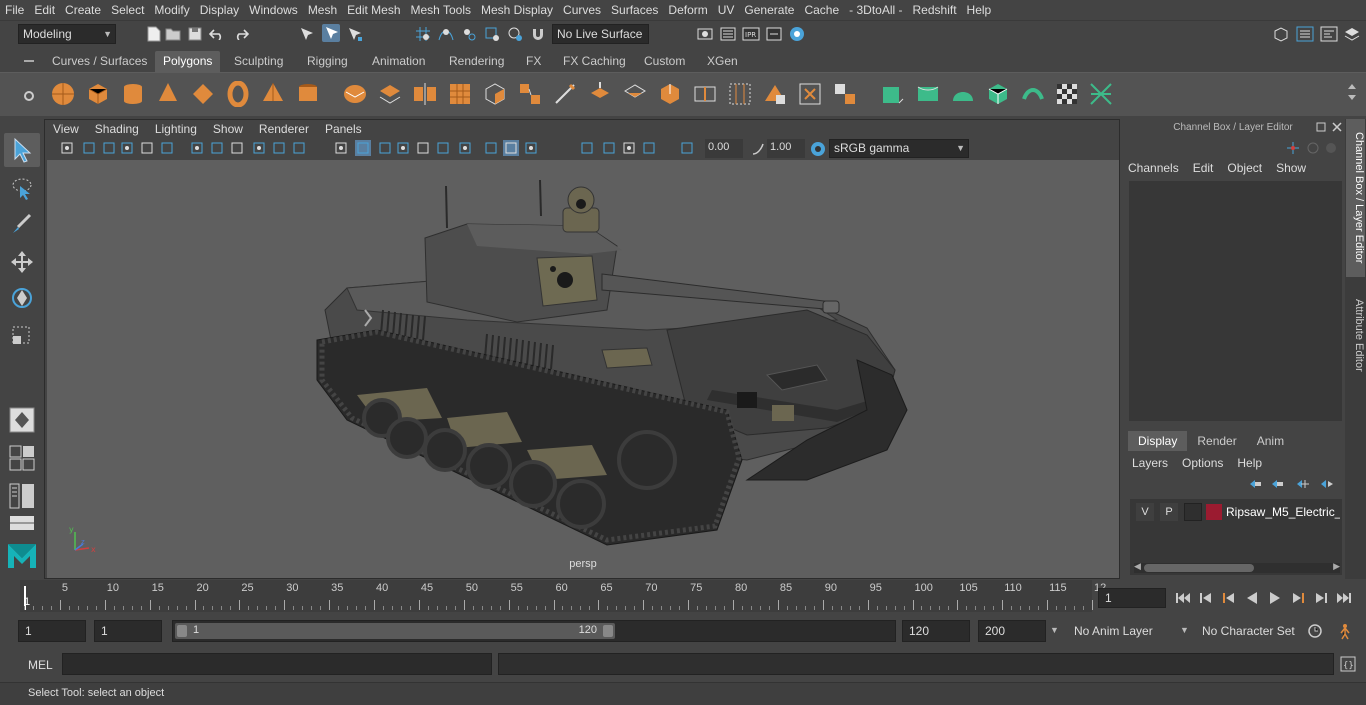 This screenshot has width=1366, height=705. Describe the element at coordinates (1132, 598) in the screenshot. I see `current-frame-field: 1` at that location.